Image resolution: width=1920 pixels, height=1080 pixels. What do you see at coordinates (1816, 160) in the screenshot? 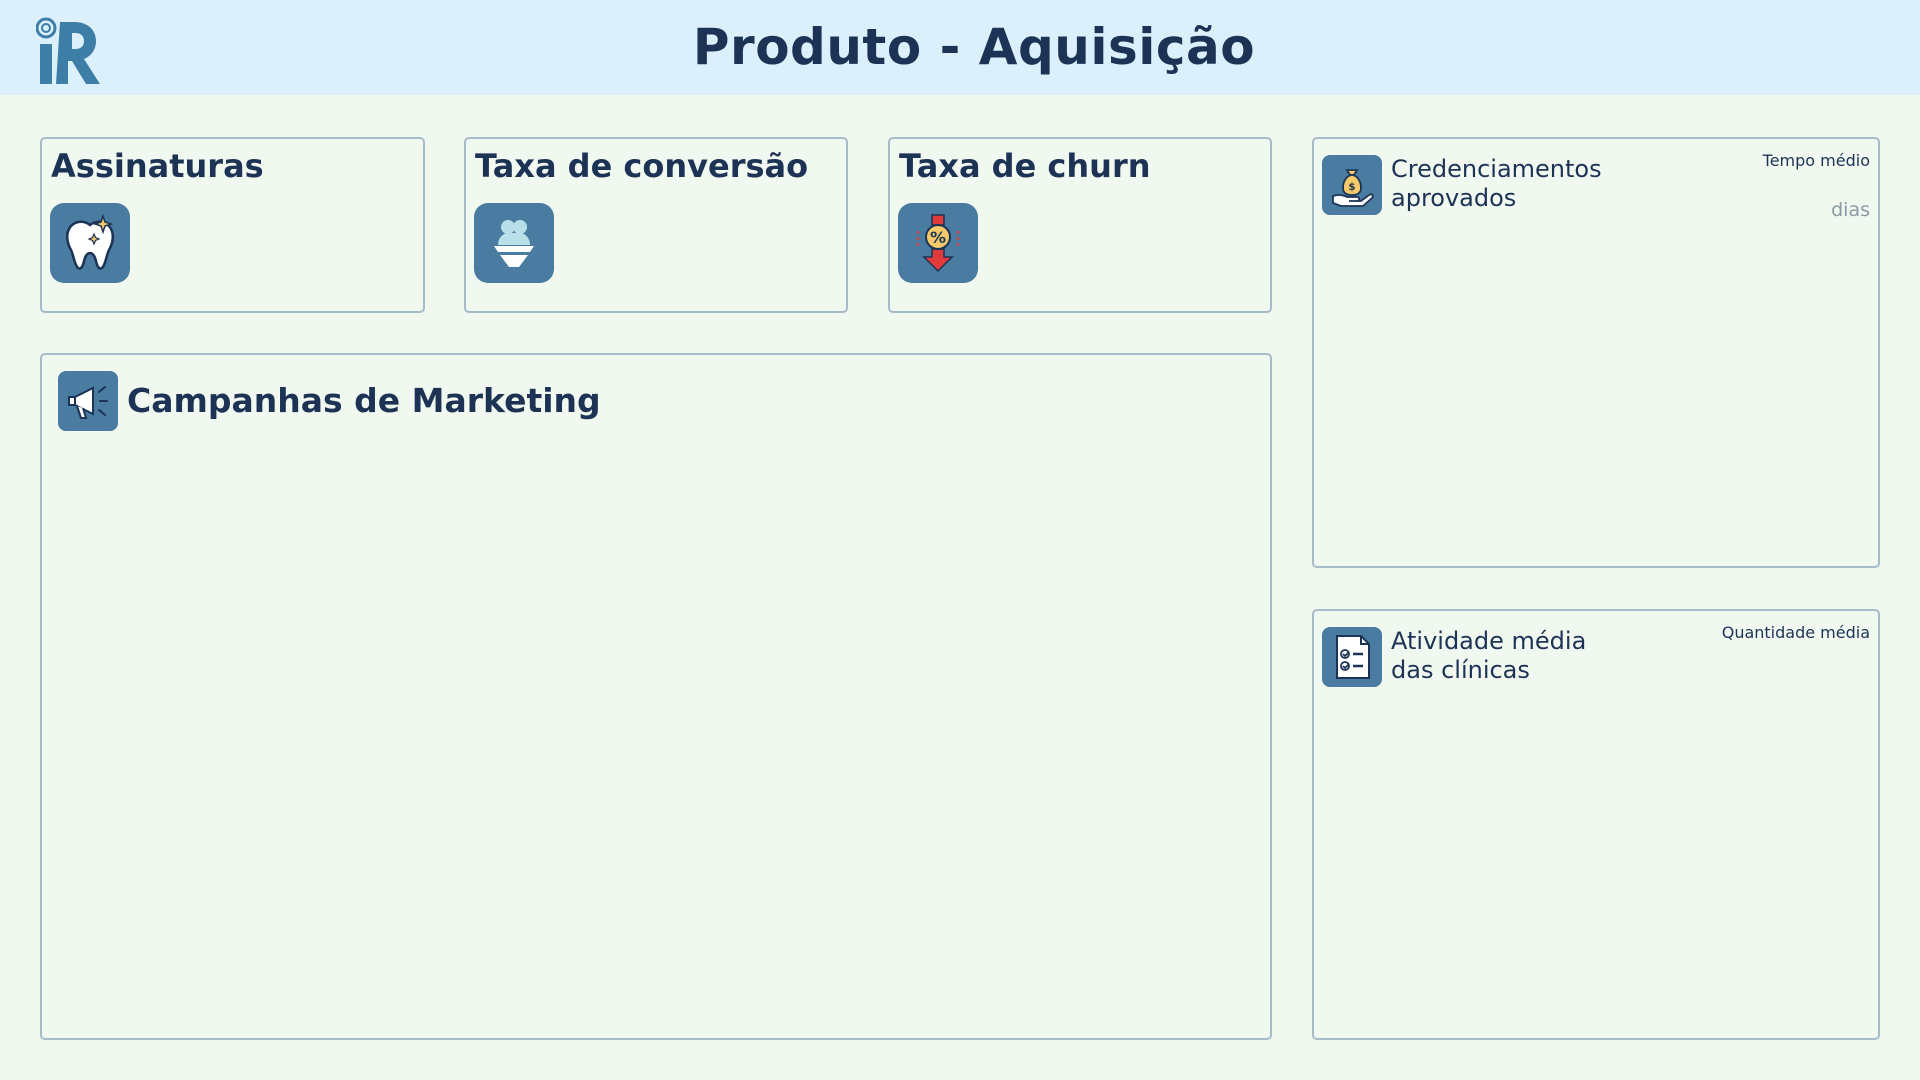
I see `credenciamentos-meta-label: Tempo médio` at bounding box center [1816, 160].